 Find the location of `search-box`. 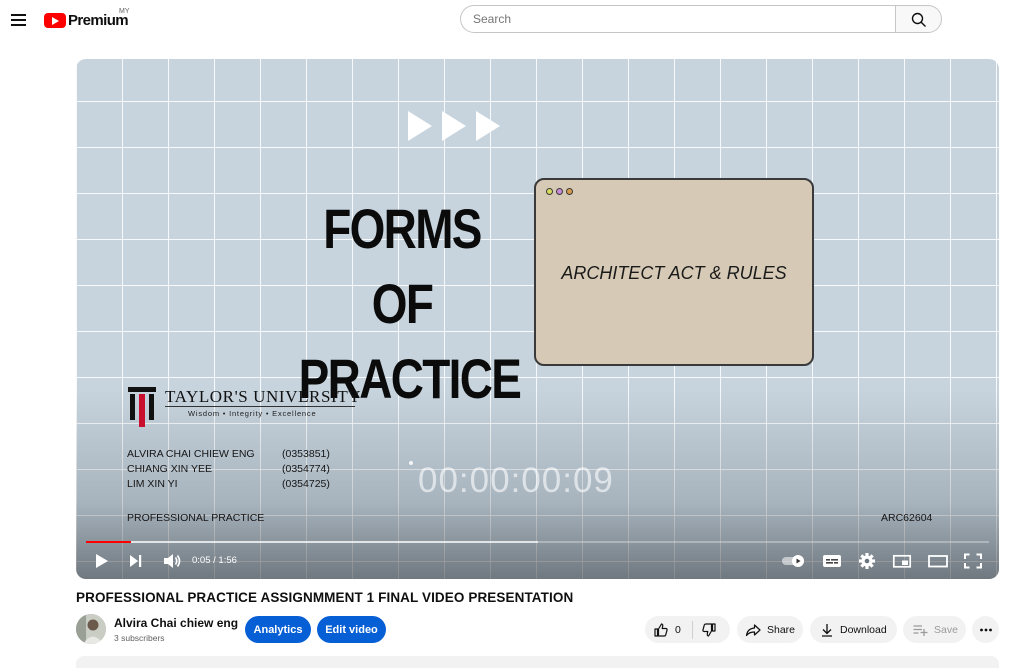

search-box is located at coordinates (701, 20).